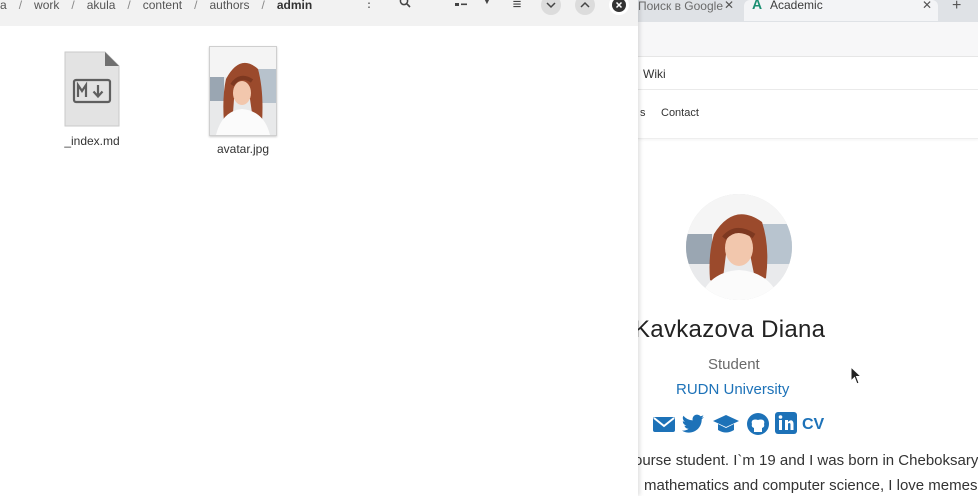 This screenshot has height=496, width=978. What do you see at coordinates (619, 7) in the screenshot?
I see `close-window-button` at bounding box center [619, 7].